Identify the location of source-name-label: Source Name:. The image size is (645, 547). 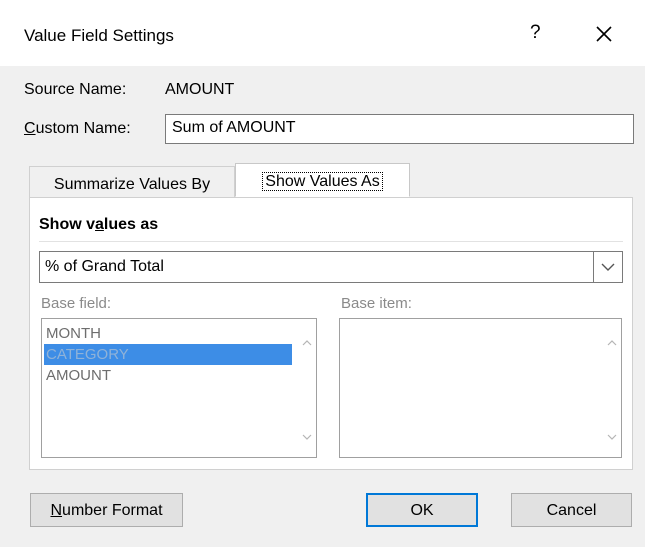
(75, 89).